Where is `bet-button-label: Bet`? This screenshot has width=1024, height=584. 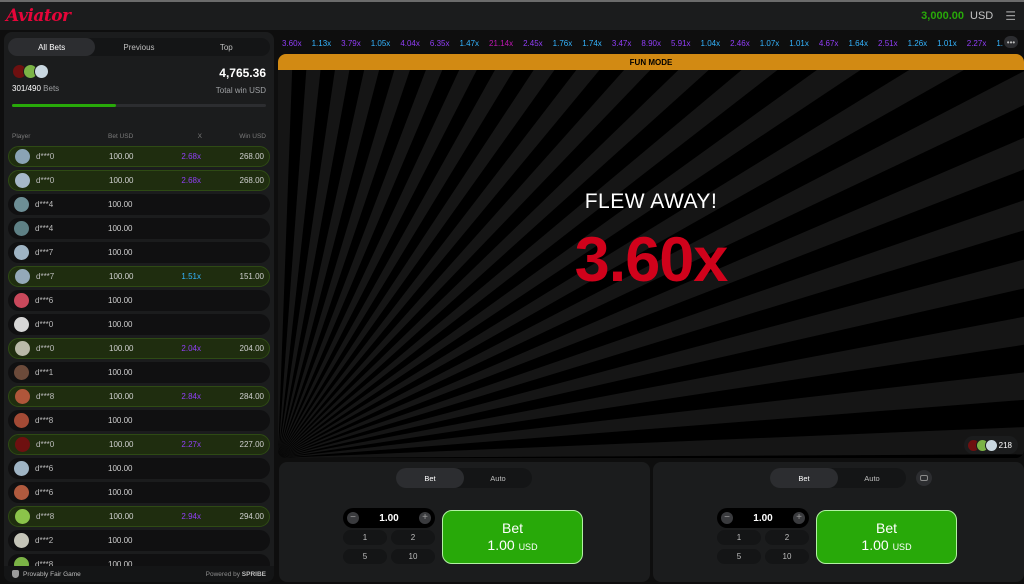 bet-button-label: Bet is located at coordinates (512, 528).